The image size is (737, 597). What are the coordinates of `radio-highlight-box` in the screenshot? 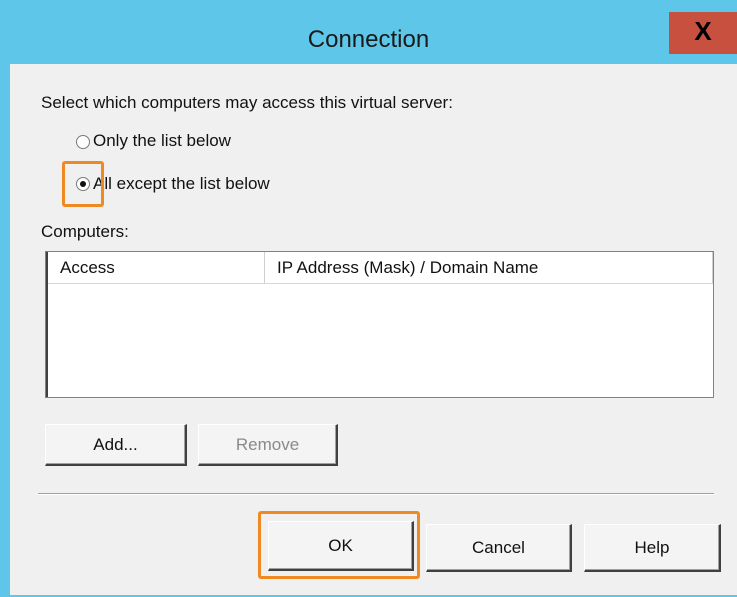 It's located at (83, 184).